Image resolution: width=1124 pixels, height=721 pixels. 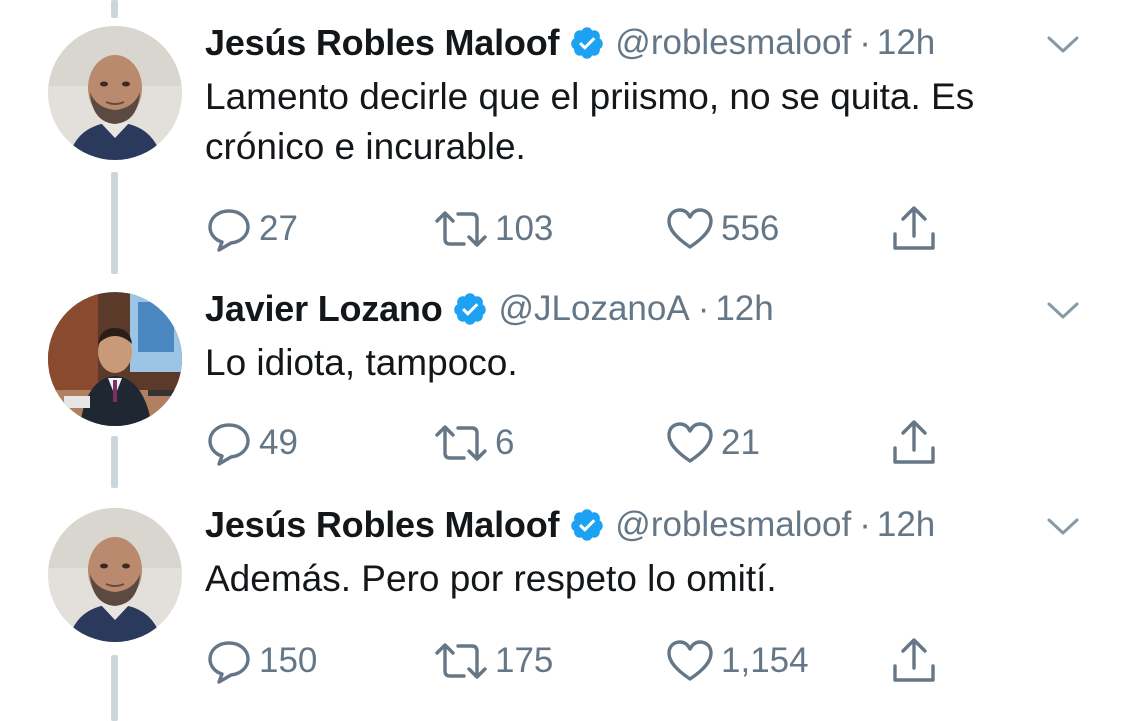 I want to click on retweet-count: 6, so click(x=505, y=442).